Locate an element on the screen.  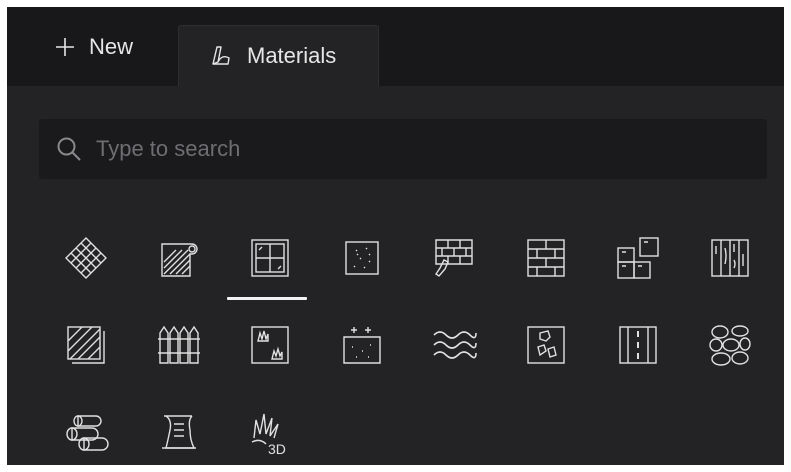
category-scroll is located at coordinates (178, 432).